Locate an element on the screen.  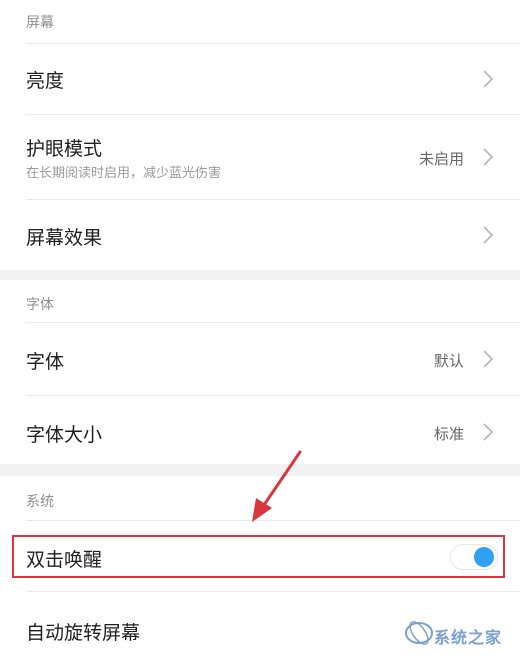
watermark: 系统之家 is located at coordinates (459, 633).